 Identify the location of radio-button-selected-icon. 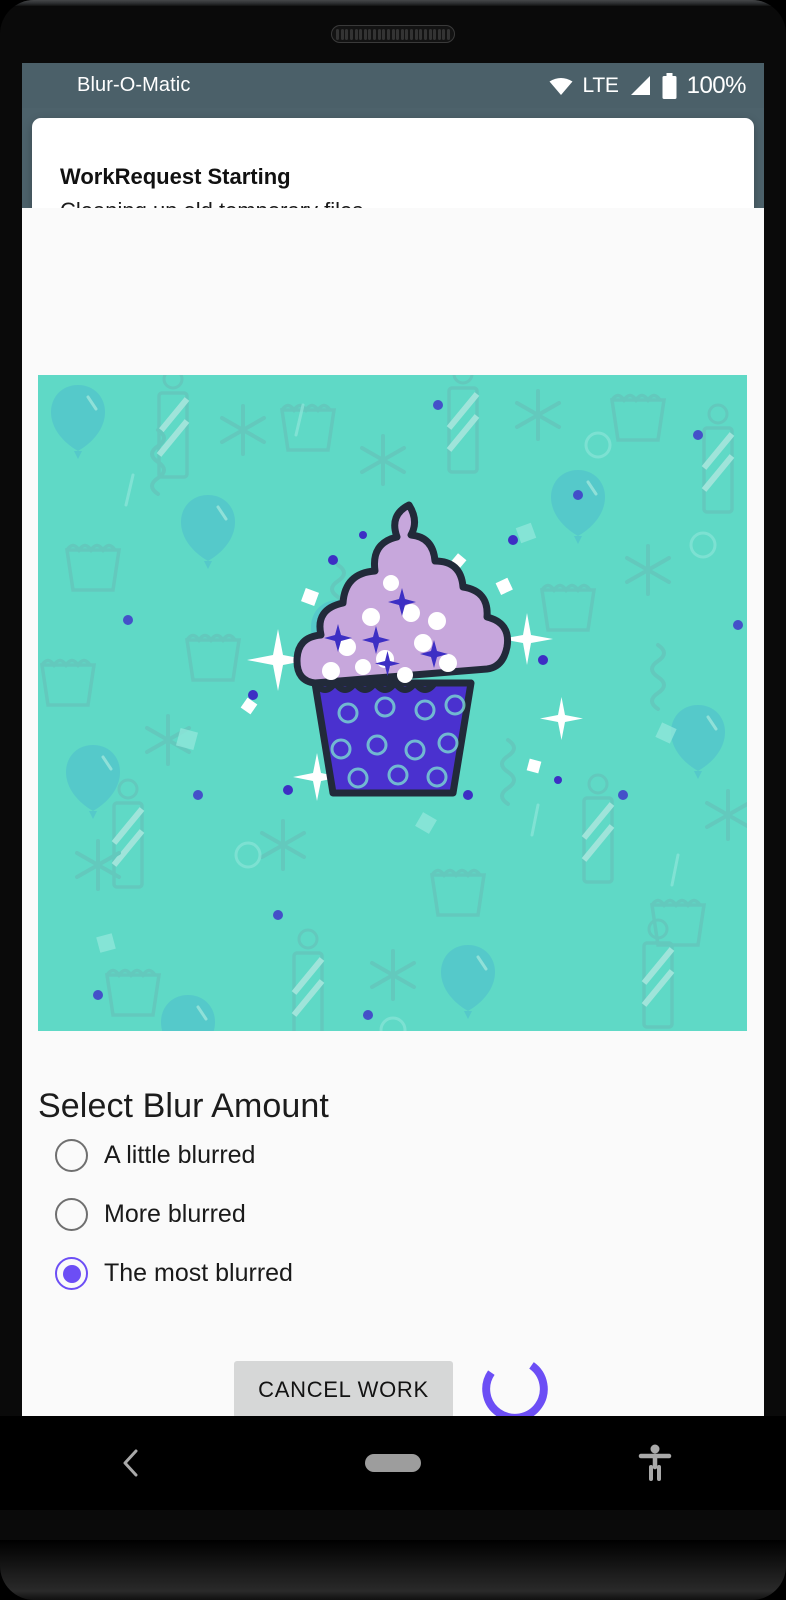
(71, 1273).